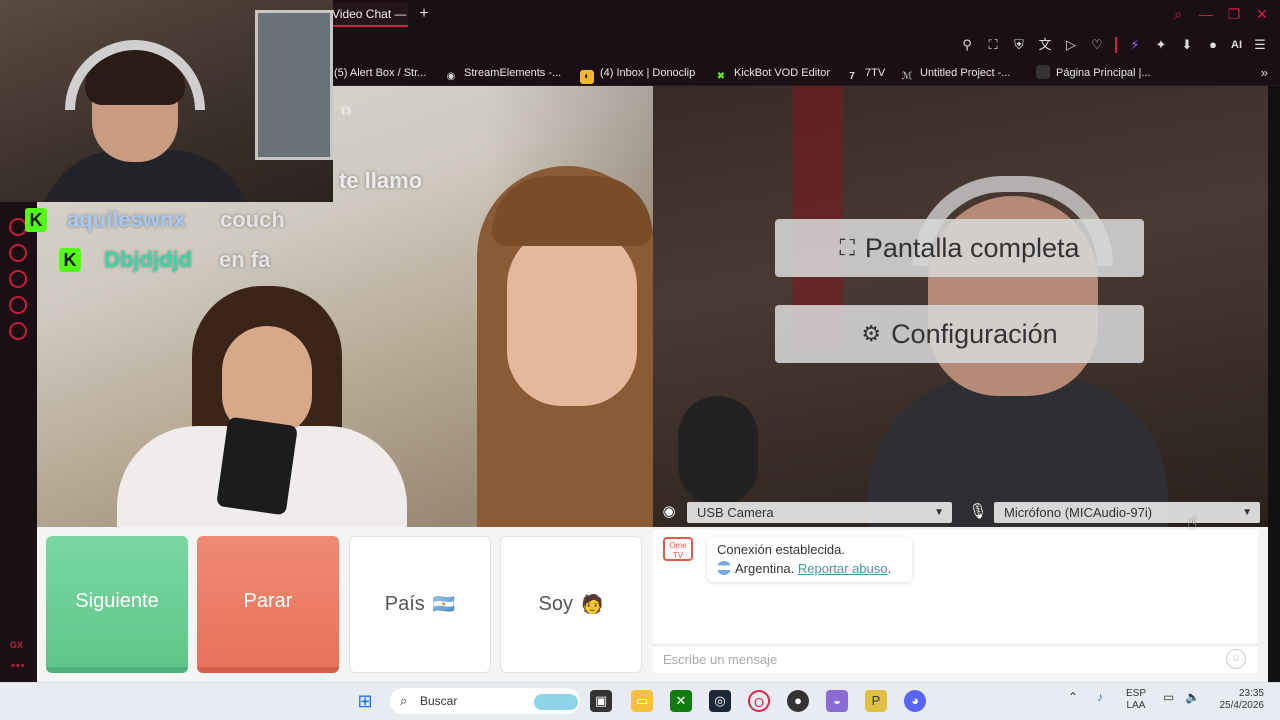 The image size is (1280, 720). What do you see at coordinates (724, 568) in the screenshot?
I see `argentina-flag-icon` at bounding box center [724, 568].